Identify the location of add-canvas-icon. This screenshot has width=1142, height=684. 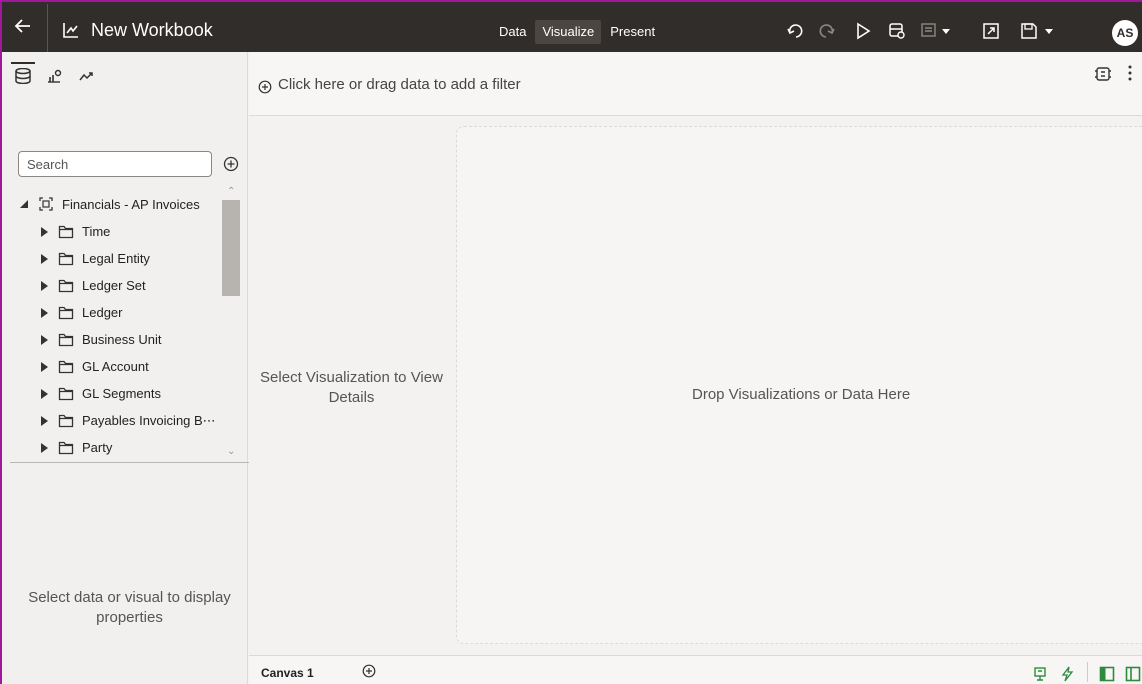
(369, 671).